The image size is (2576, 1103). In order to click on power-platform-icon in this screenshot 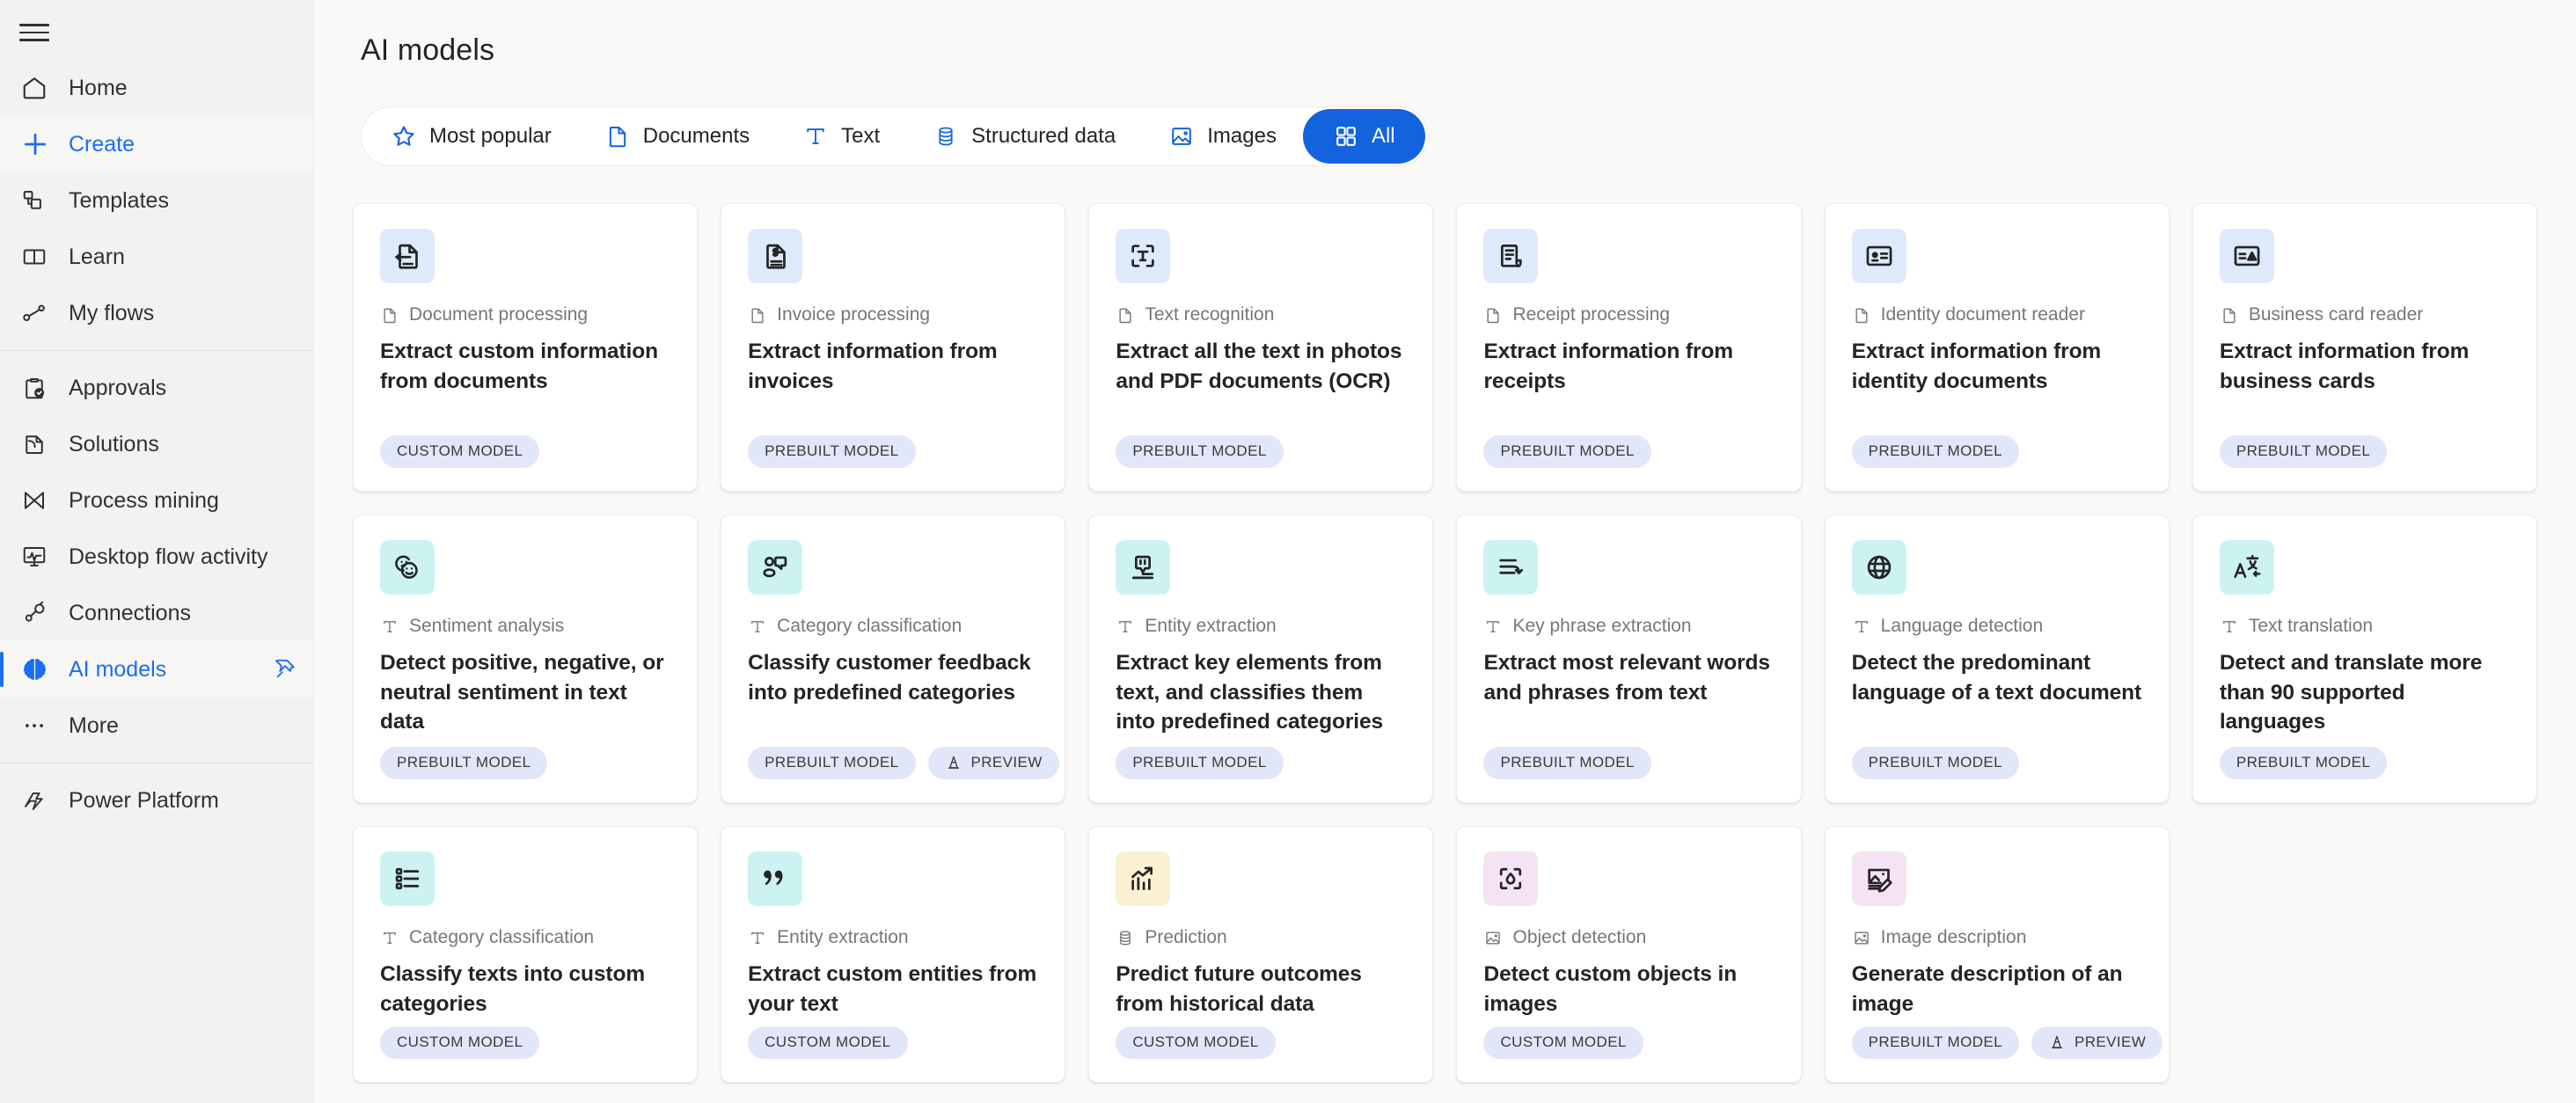, I will do `click(45, 800)`.